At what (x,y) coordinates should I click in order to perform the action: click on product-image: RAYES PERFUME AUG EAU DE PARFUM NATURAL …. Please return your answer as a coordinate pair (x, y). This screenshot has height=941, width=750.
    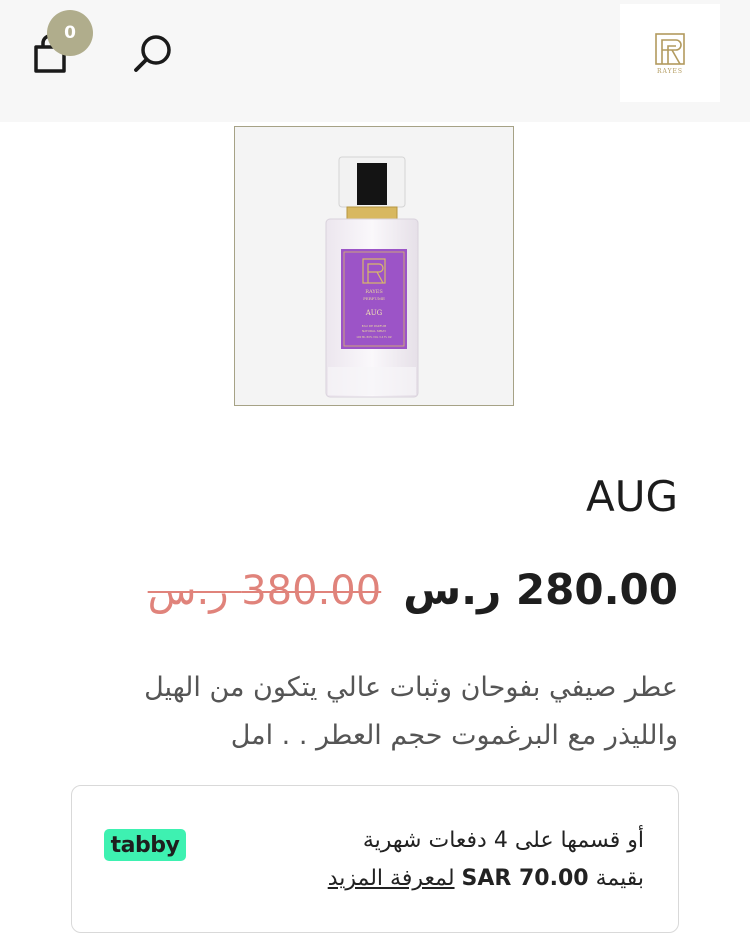
    Looking at the image, I should click on (374, 266).